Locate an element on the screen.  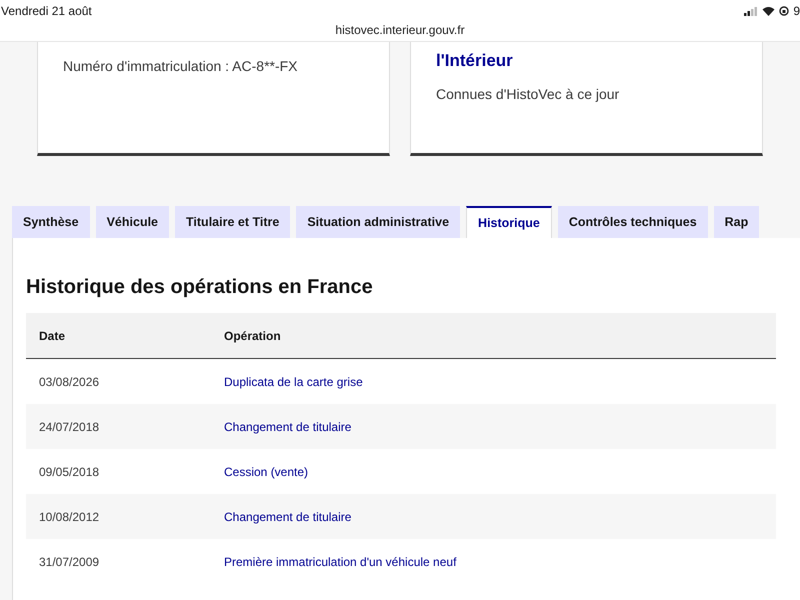
status-time: 9 is located at coordinates (796, 11).